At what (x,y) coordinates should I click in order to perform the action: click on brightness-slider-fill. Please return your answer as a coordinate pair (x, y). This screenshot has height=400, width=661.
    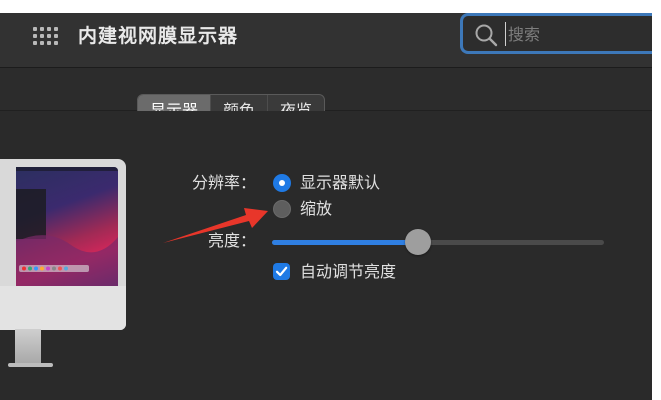
    Looking at the image, I should click on (345, 242).